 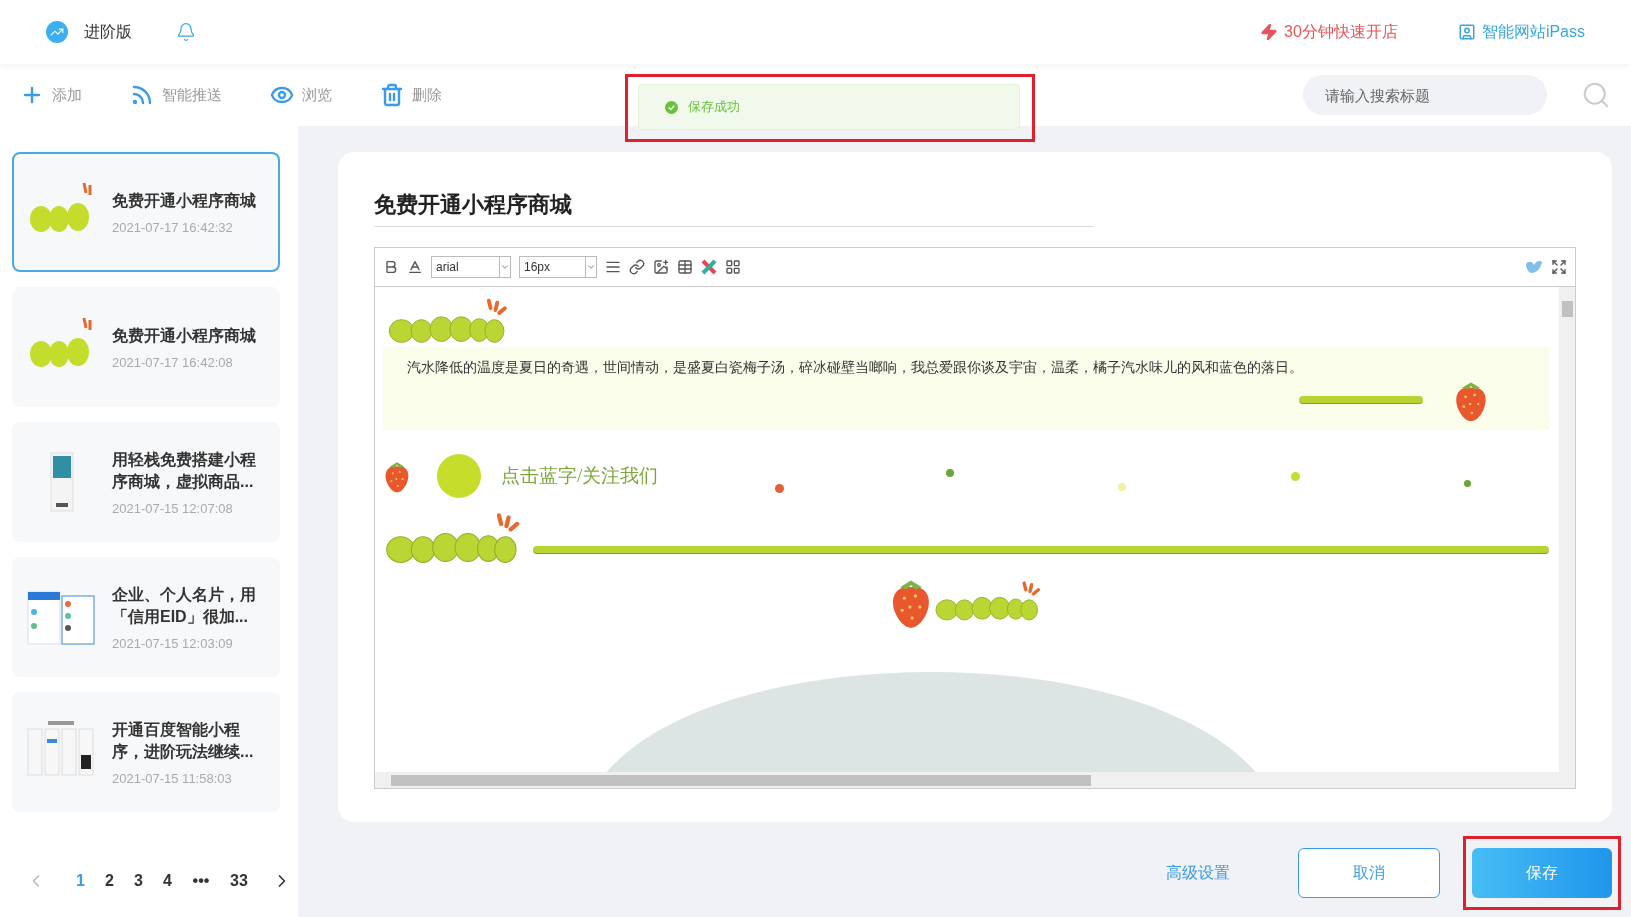 What do you see at coordinates (459, 475) in the screenshot?
I see `circle-decoration` at bounding box center [459, 475].